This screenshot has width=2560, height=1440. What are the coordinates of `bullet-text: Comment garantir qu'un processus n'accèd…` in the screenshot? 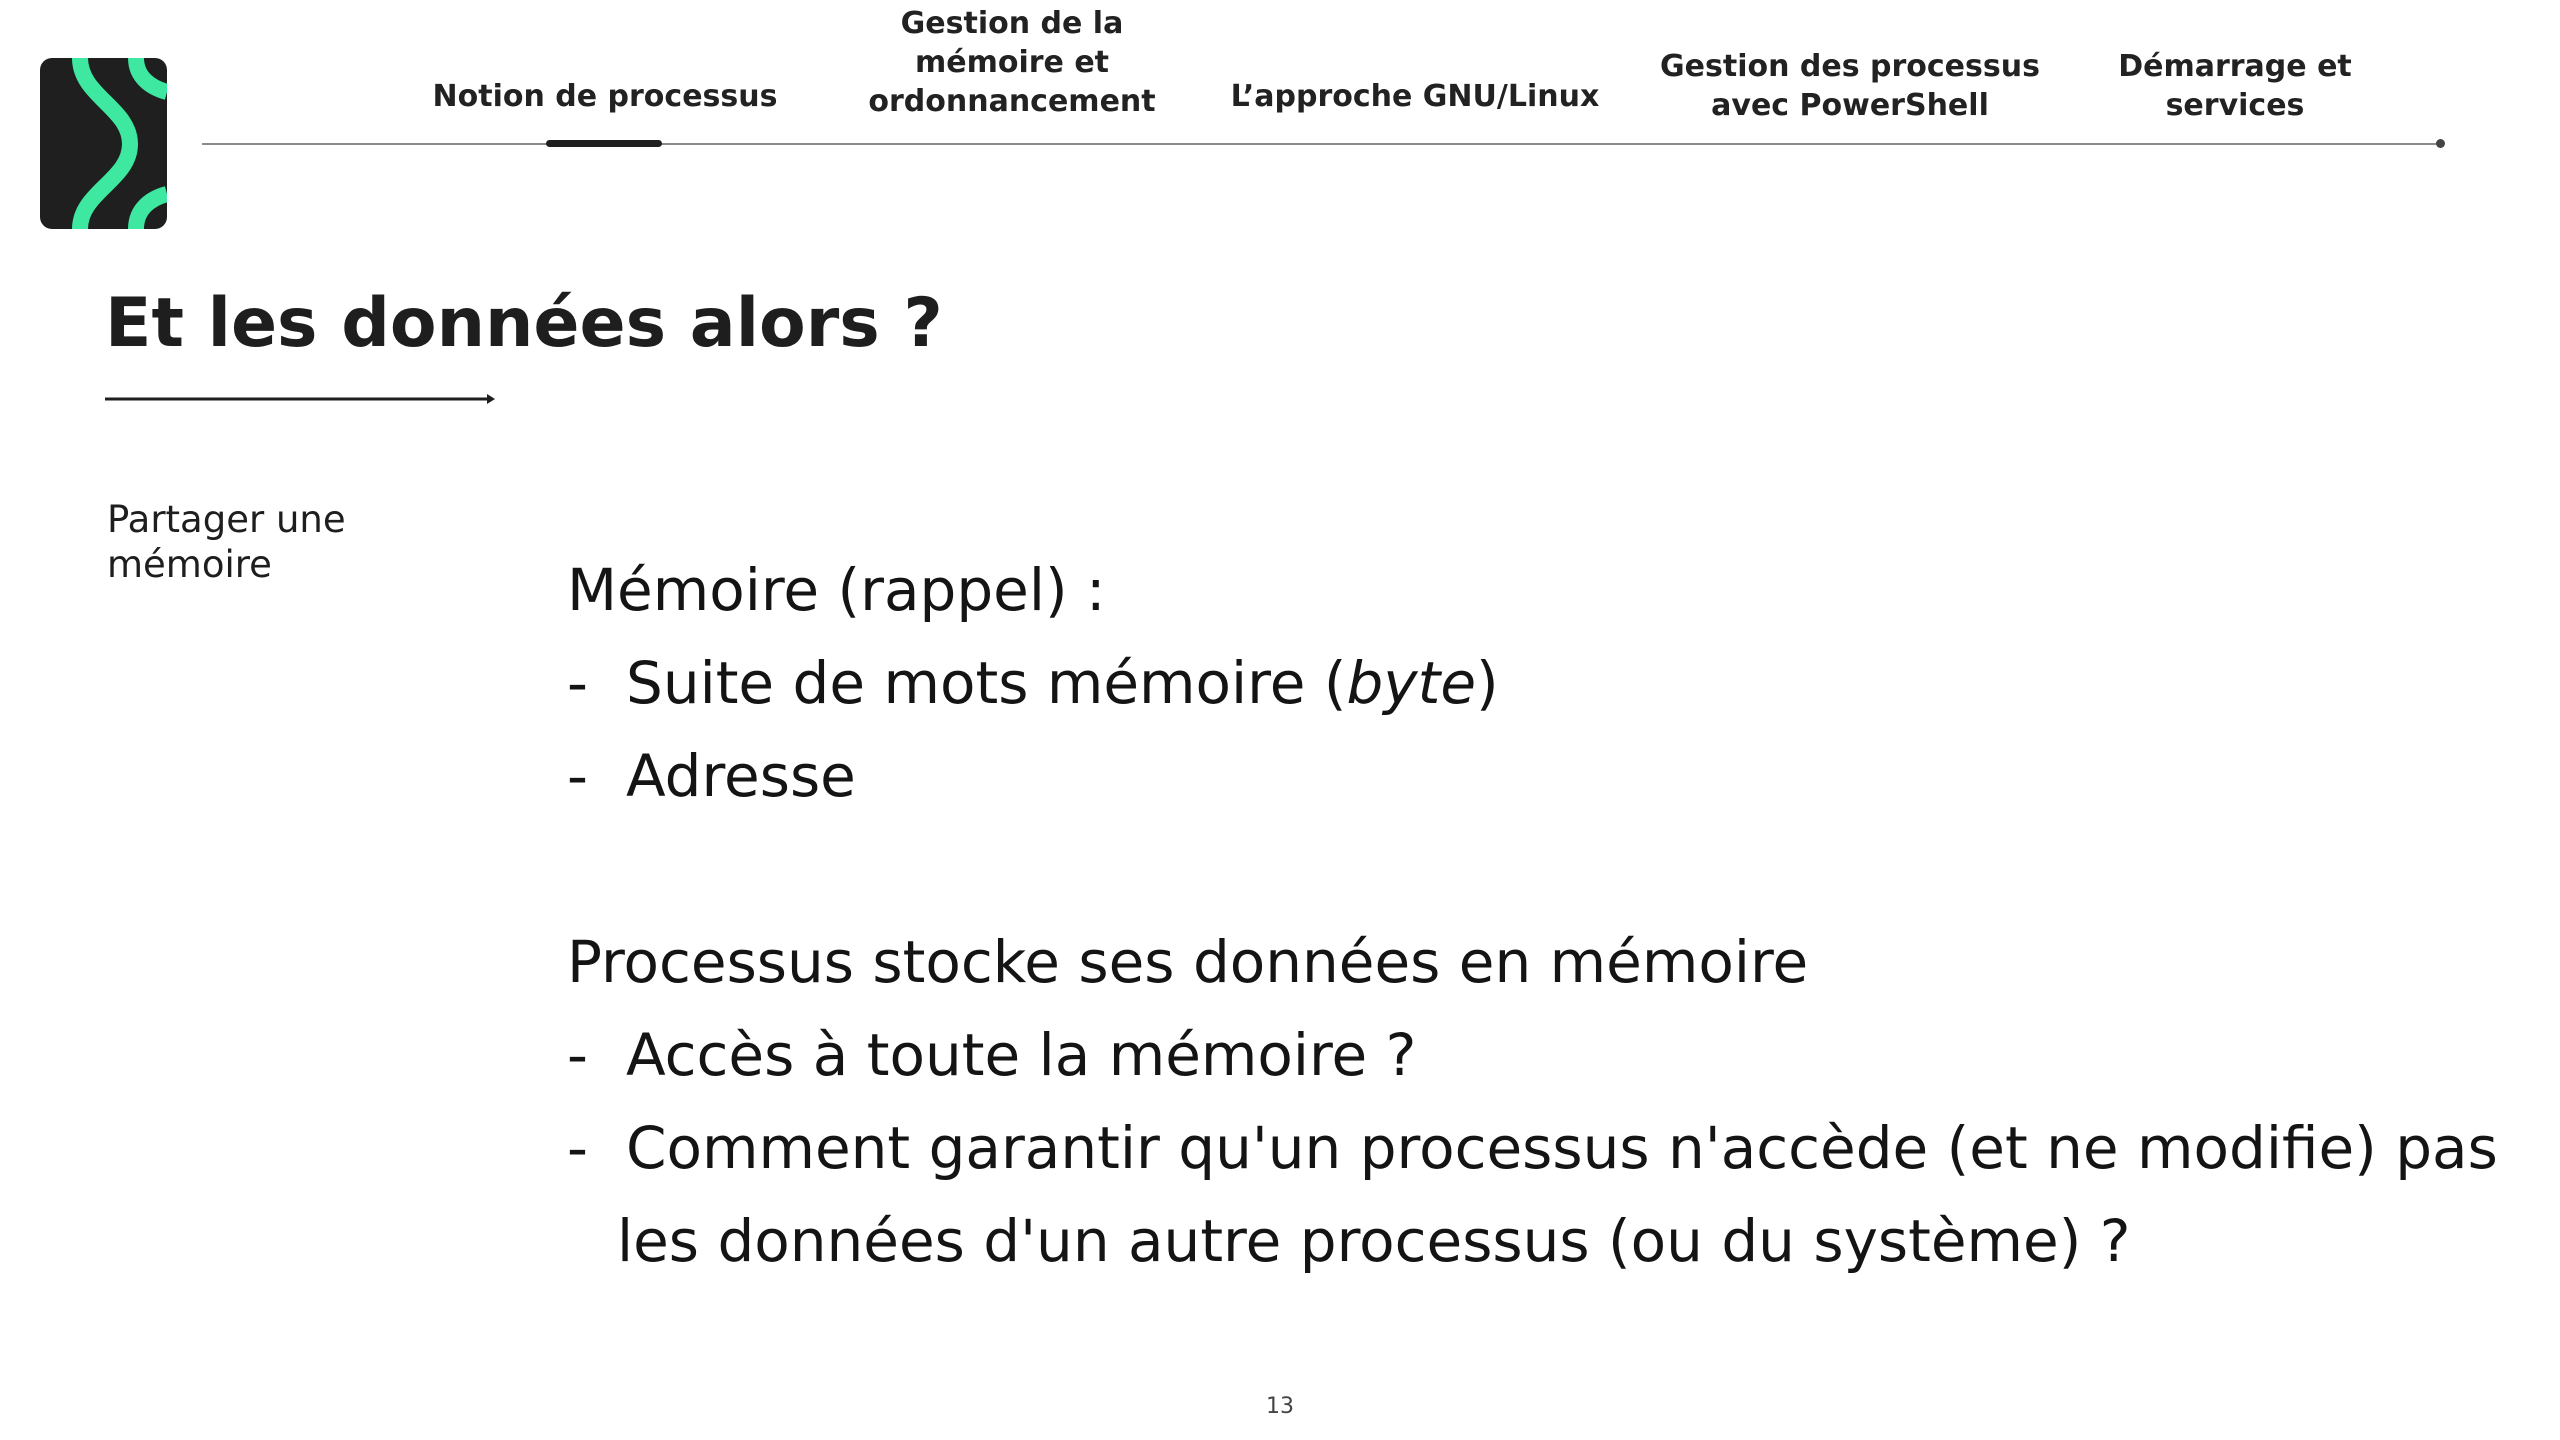 It's located at (1562, 1148).